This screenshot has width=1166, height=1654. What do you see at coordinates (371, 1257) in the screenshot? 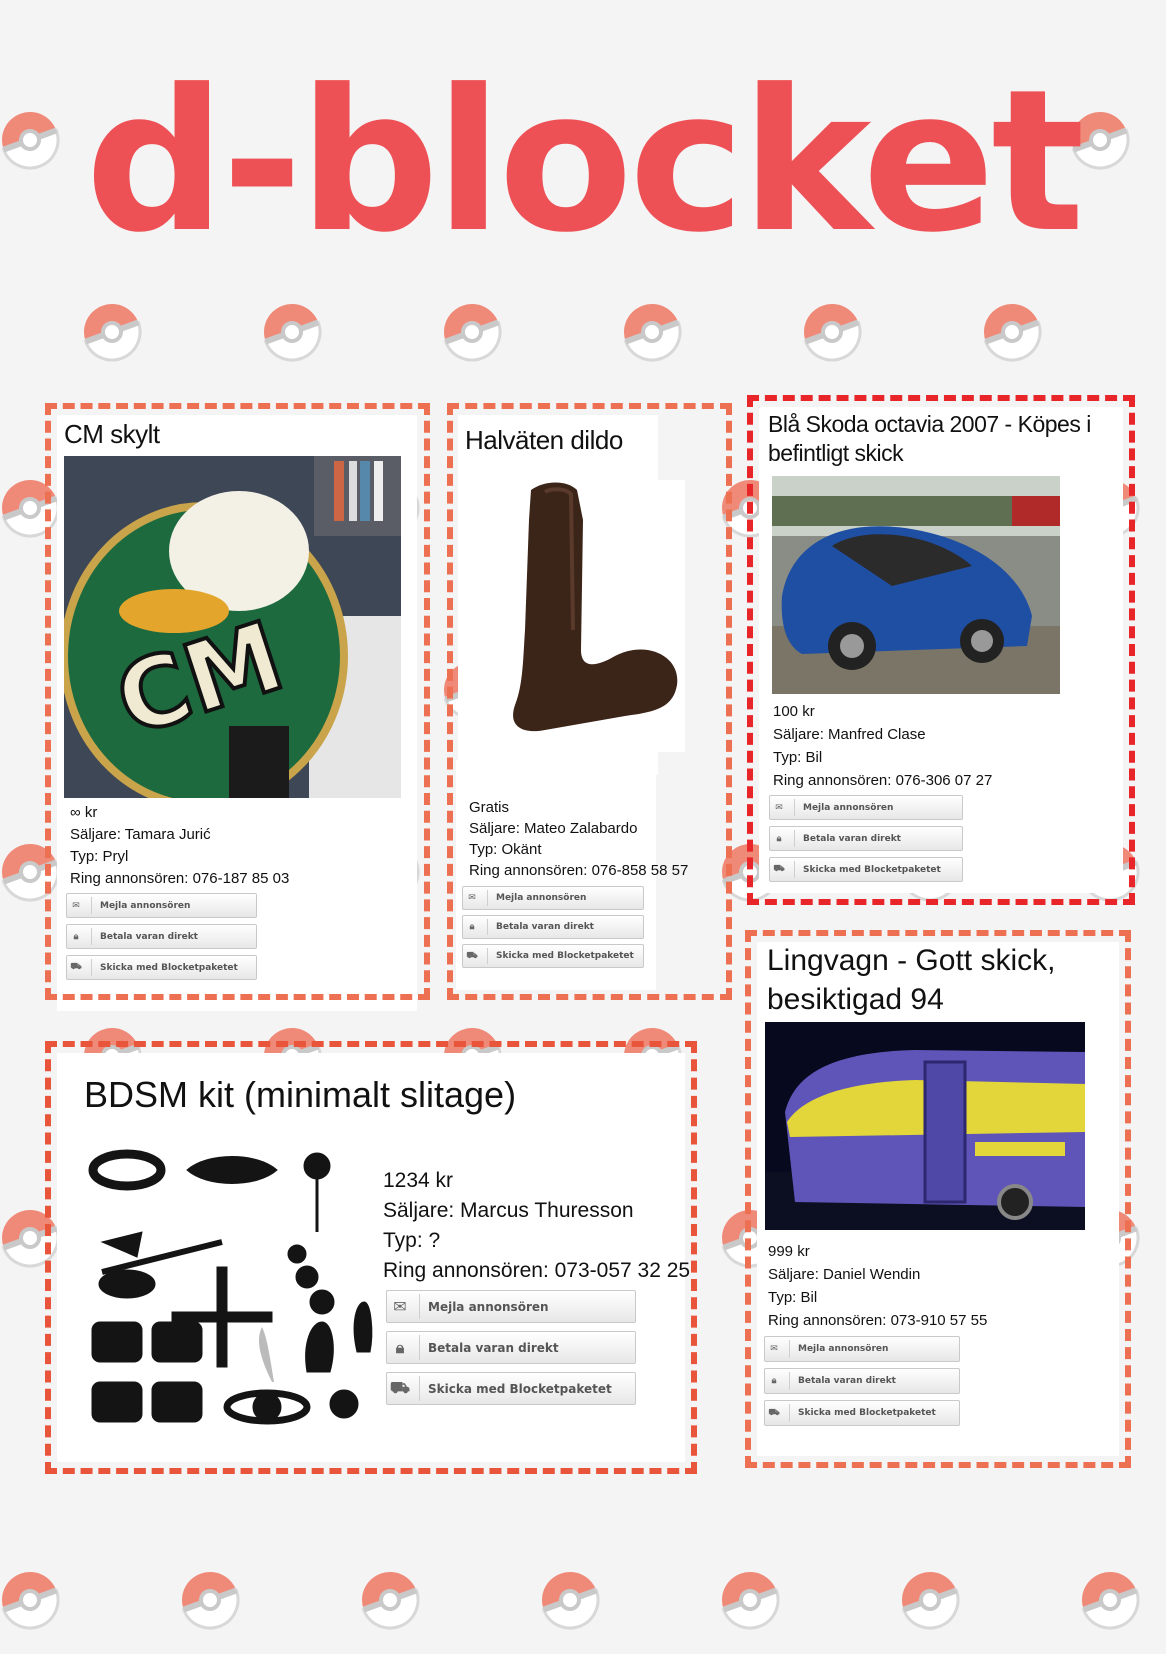
I see `listing-card-bdsm` at bounding box center [371, 1257].